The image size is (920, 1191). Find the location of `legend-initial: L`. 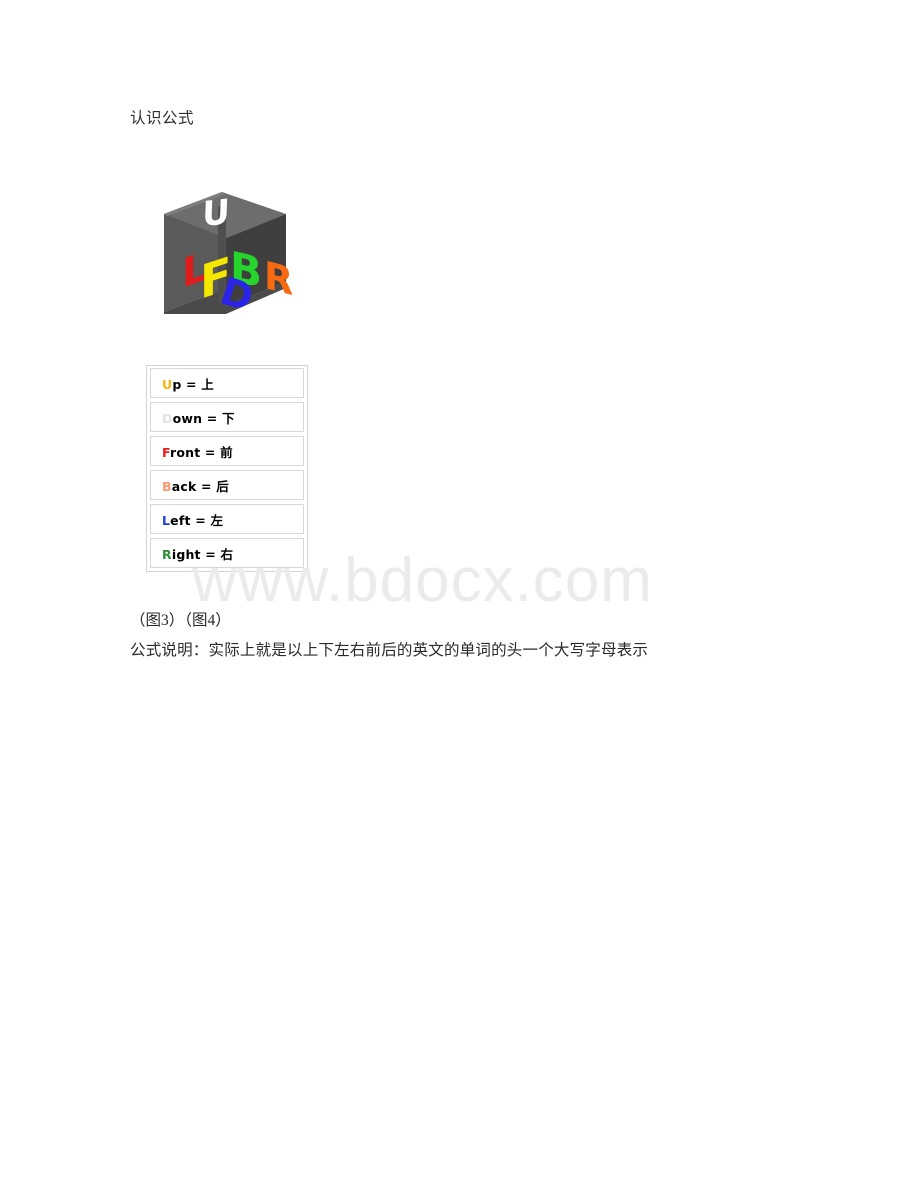

legend-initial: L is located at coordinates (166, 520).